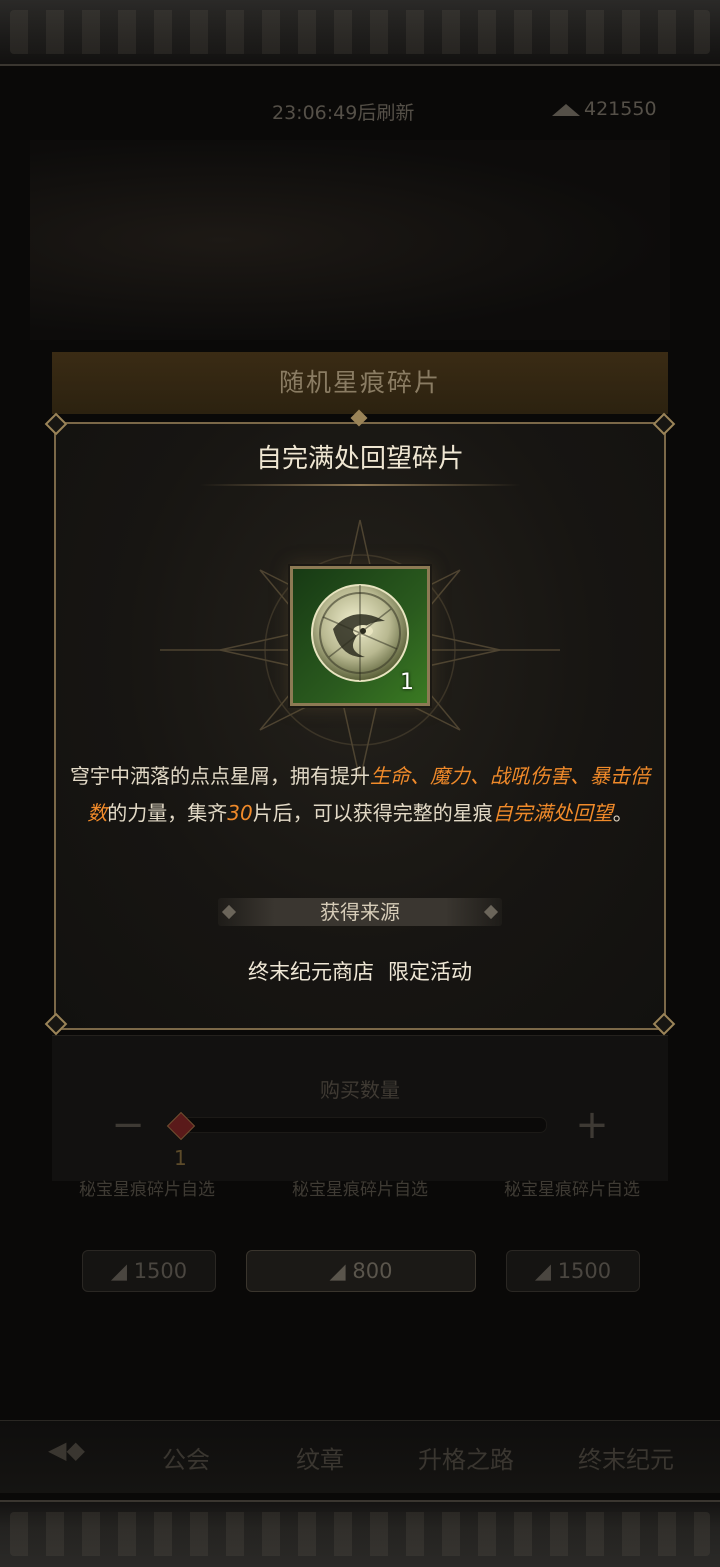 The image size is (720, 1567). Describe the element at coordinates (390, 776) in the screenshot. I see `desc-highlight: 生命` at that location.